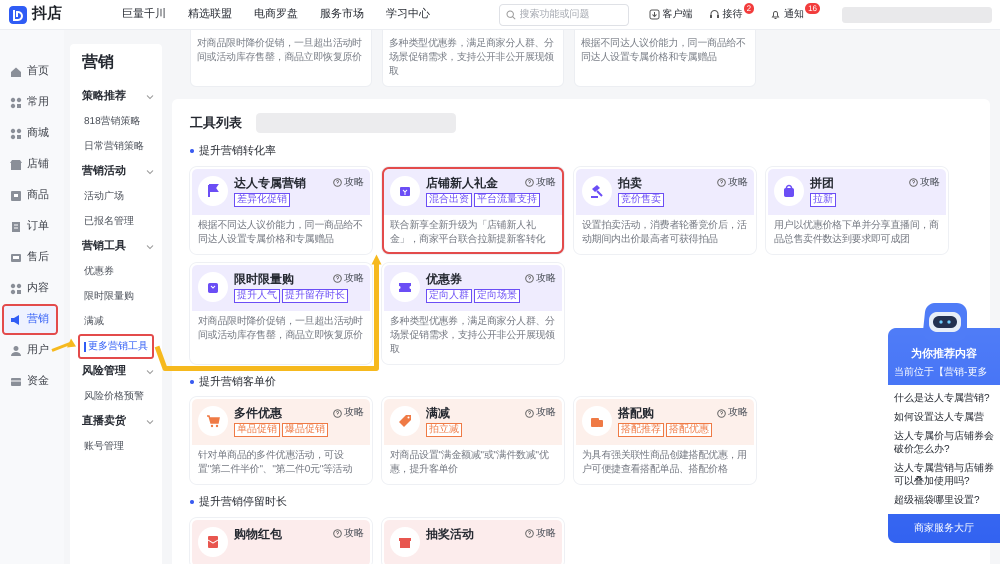 The width and height of the screenshot is (1000, 564). I want to click on question-link: 达人专属价与店铺券会破价怎么办?, so click(944, 442).